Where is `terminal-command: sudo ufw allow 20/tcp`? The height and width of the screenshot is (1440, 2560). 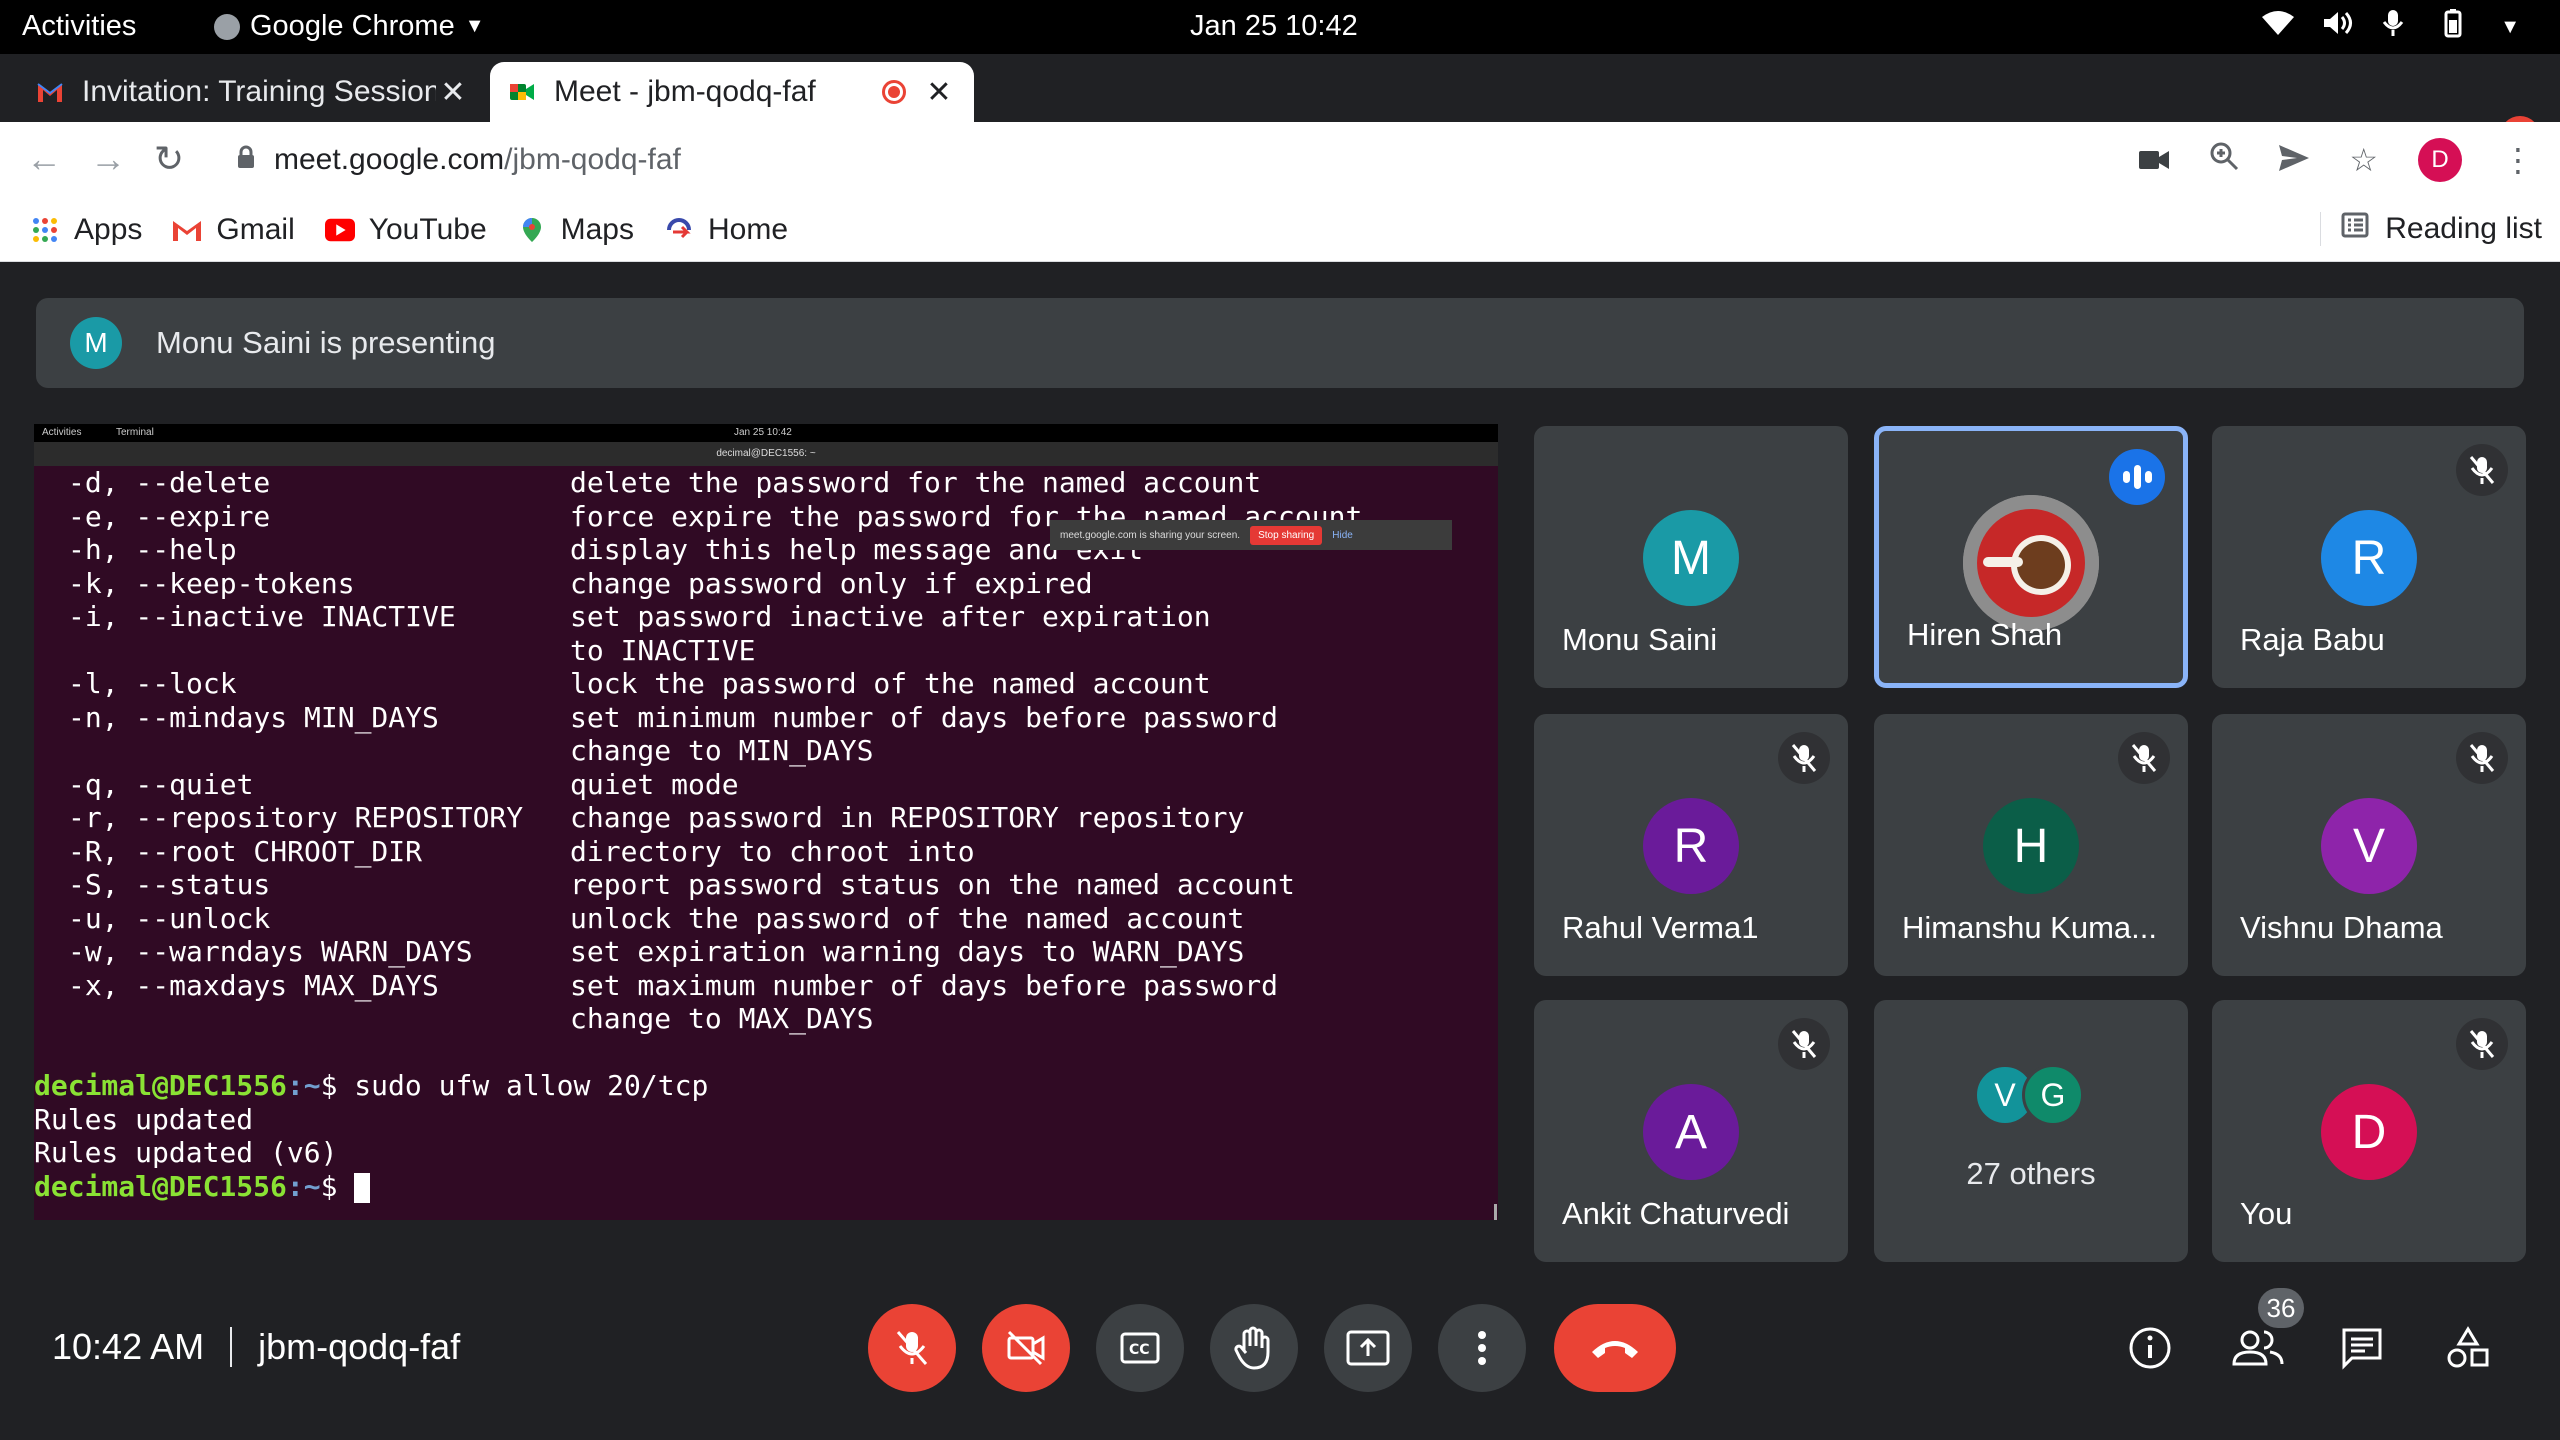
terminal-command: sudo ufw allow 20/tcp is located at coordinates (523, 1085).